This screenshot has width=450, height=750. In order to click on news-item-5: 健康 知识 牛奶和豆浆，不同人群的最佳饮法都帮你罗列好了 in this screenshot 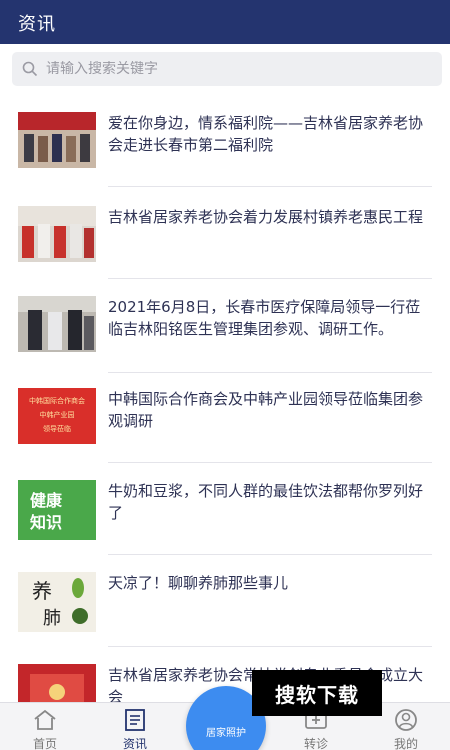, I will do `click(225, 520)`.